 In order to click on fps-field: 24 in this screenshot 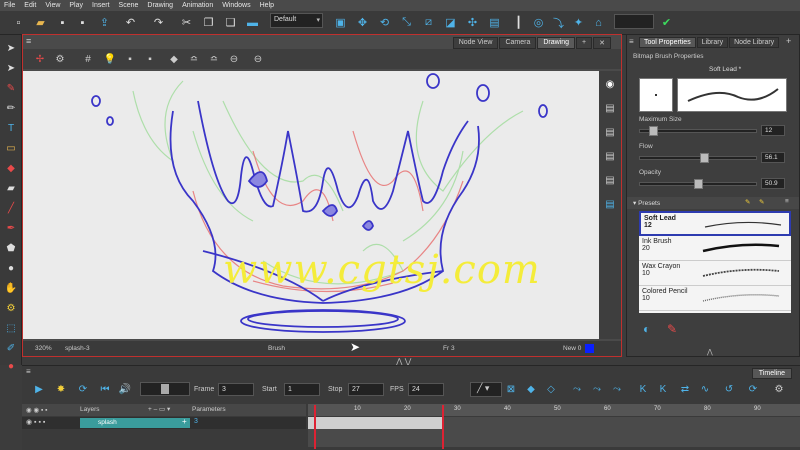, I will do `click(426, 389)`.